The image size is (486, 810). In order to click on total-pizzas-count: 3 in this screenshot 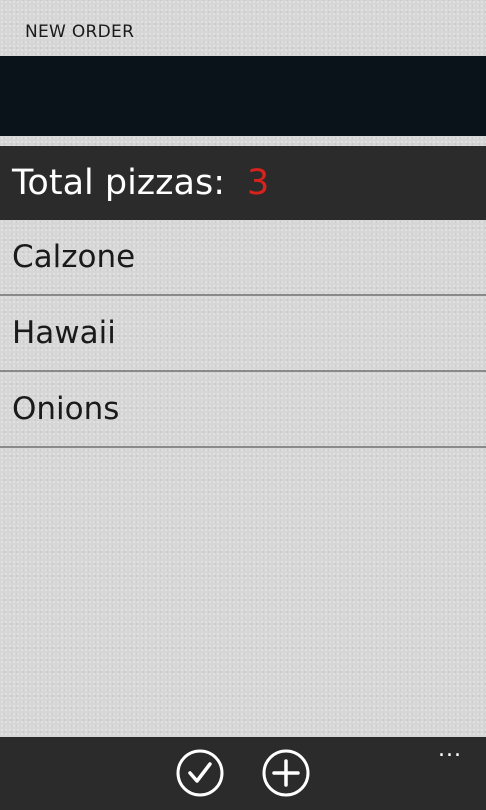, I will do `click(258, 183)`.